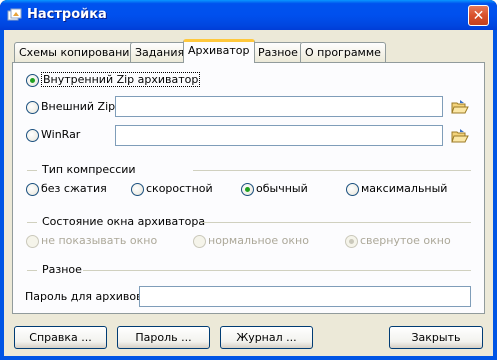 The image size is (497, 360). What do you see at coordinates (405, 240) in the screenshot?
I see `window-minimized-label: свернутое окно` at bounding box center [405, 240].